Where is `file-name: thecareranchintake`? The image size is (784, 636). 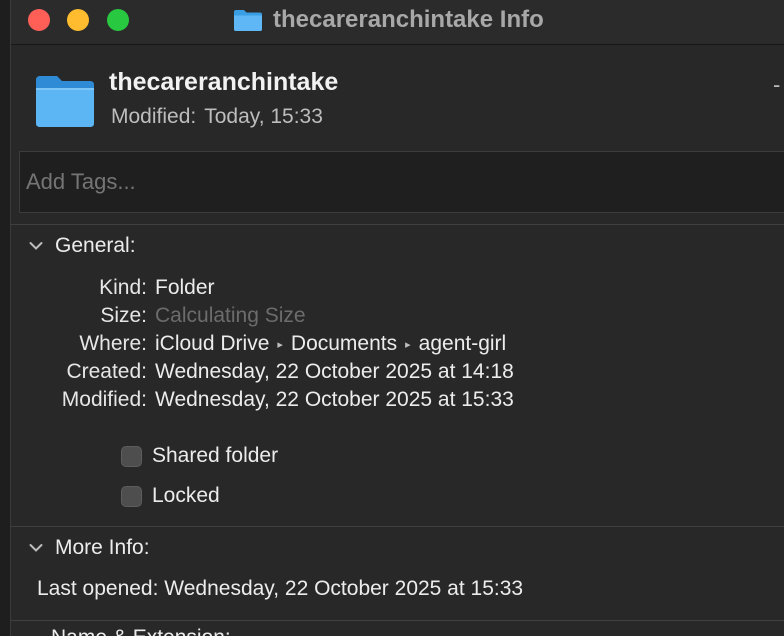
file-name: thecareranchintake is located at coordinates (224, 82).